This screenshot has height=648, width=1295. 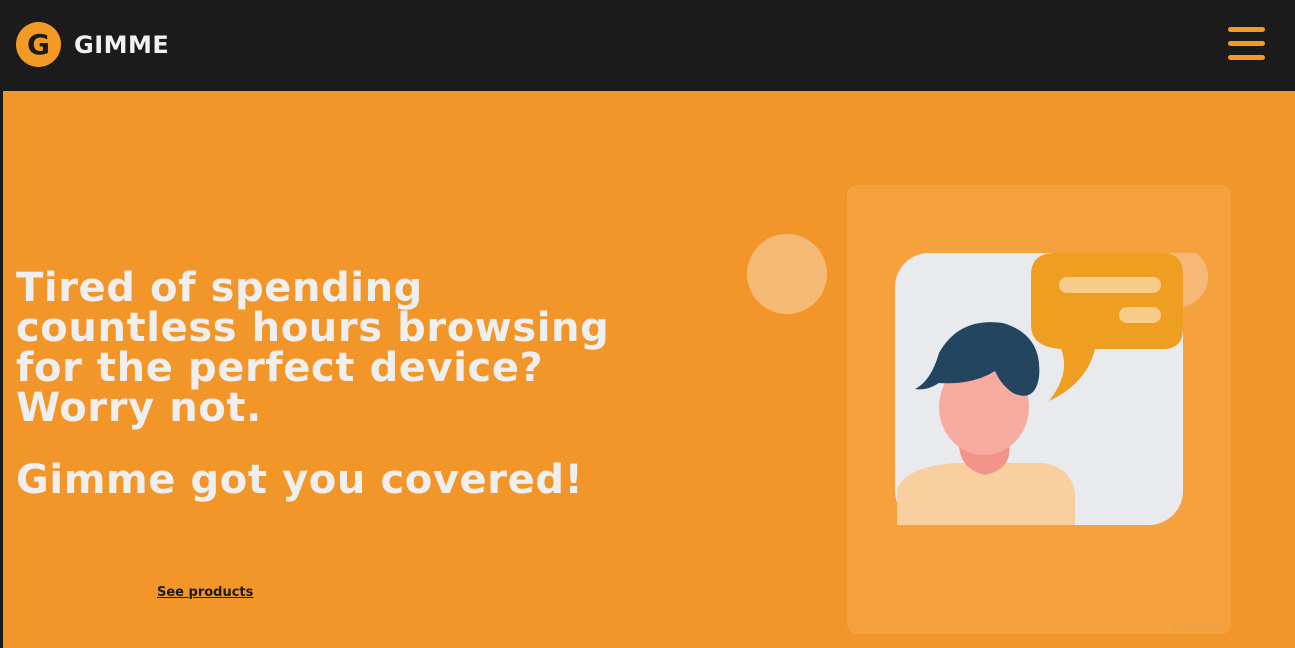 I want to click on see-products-link: See products, so click(x=205, y=592).